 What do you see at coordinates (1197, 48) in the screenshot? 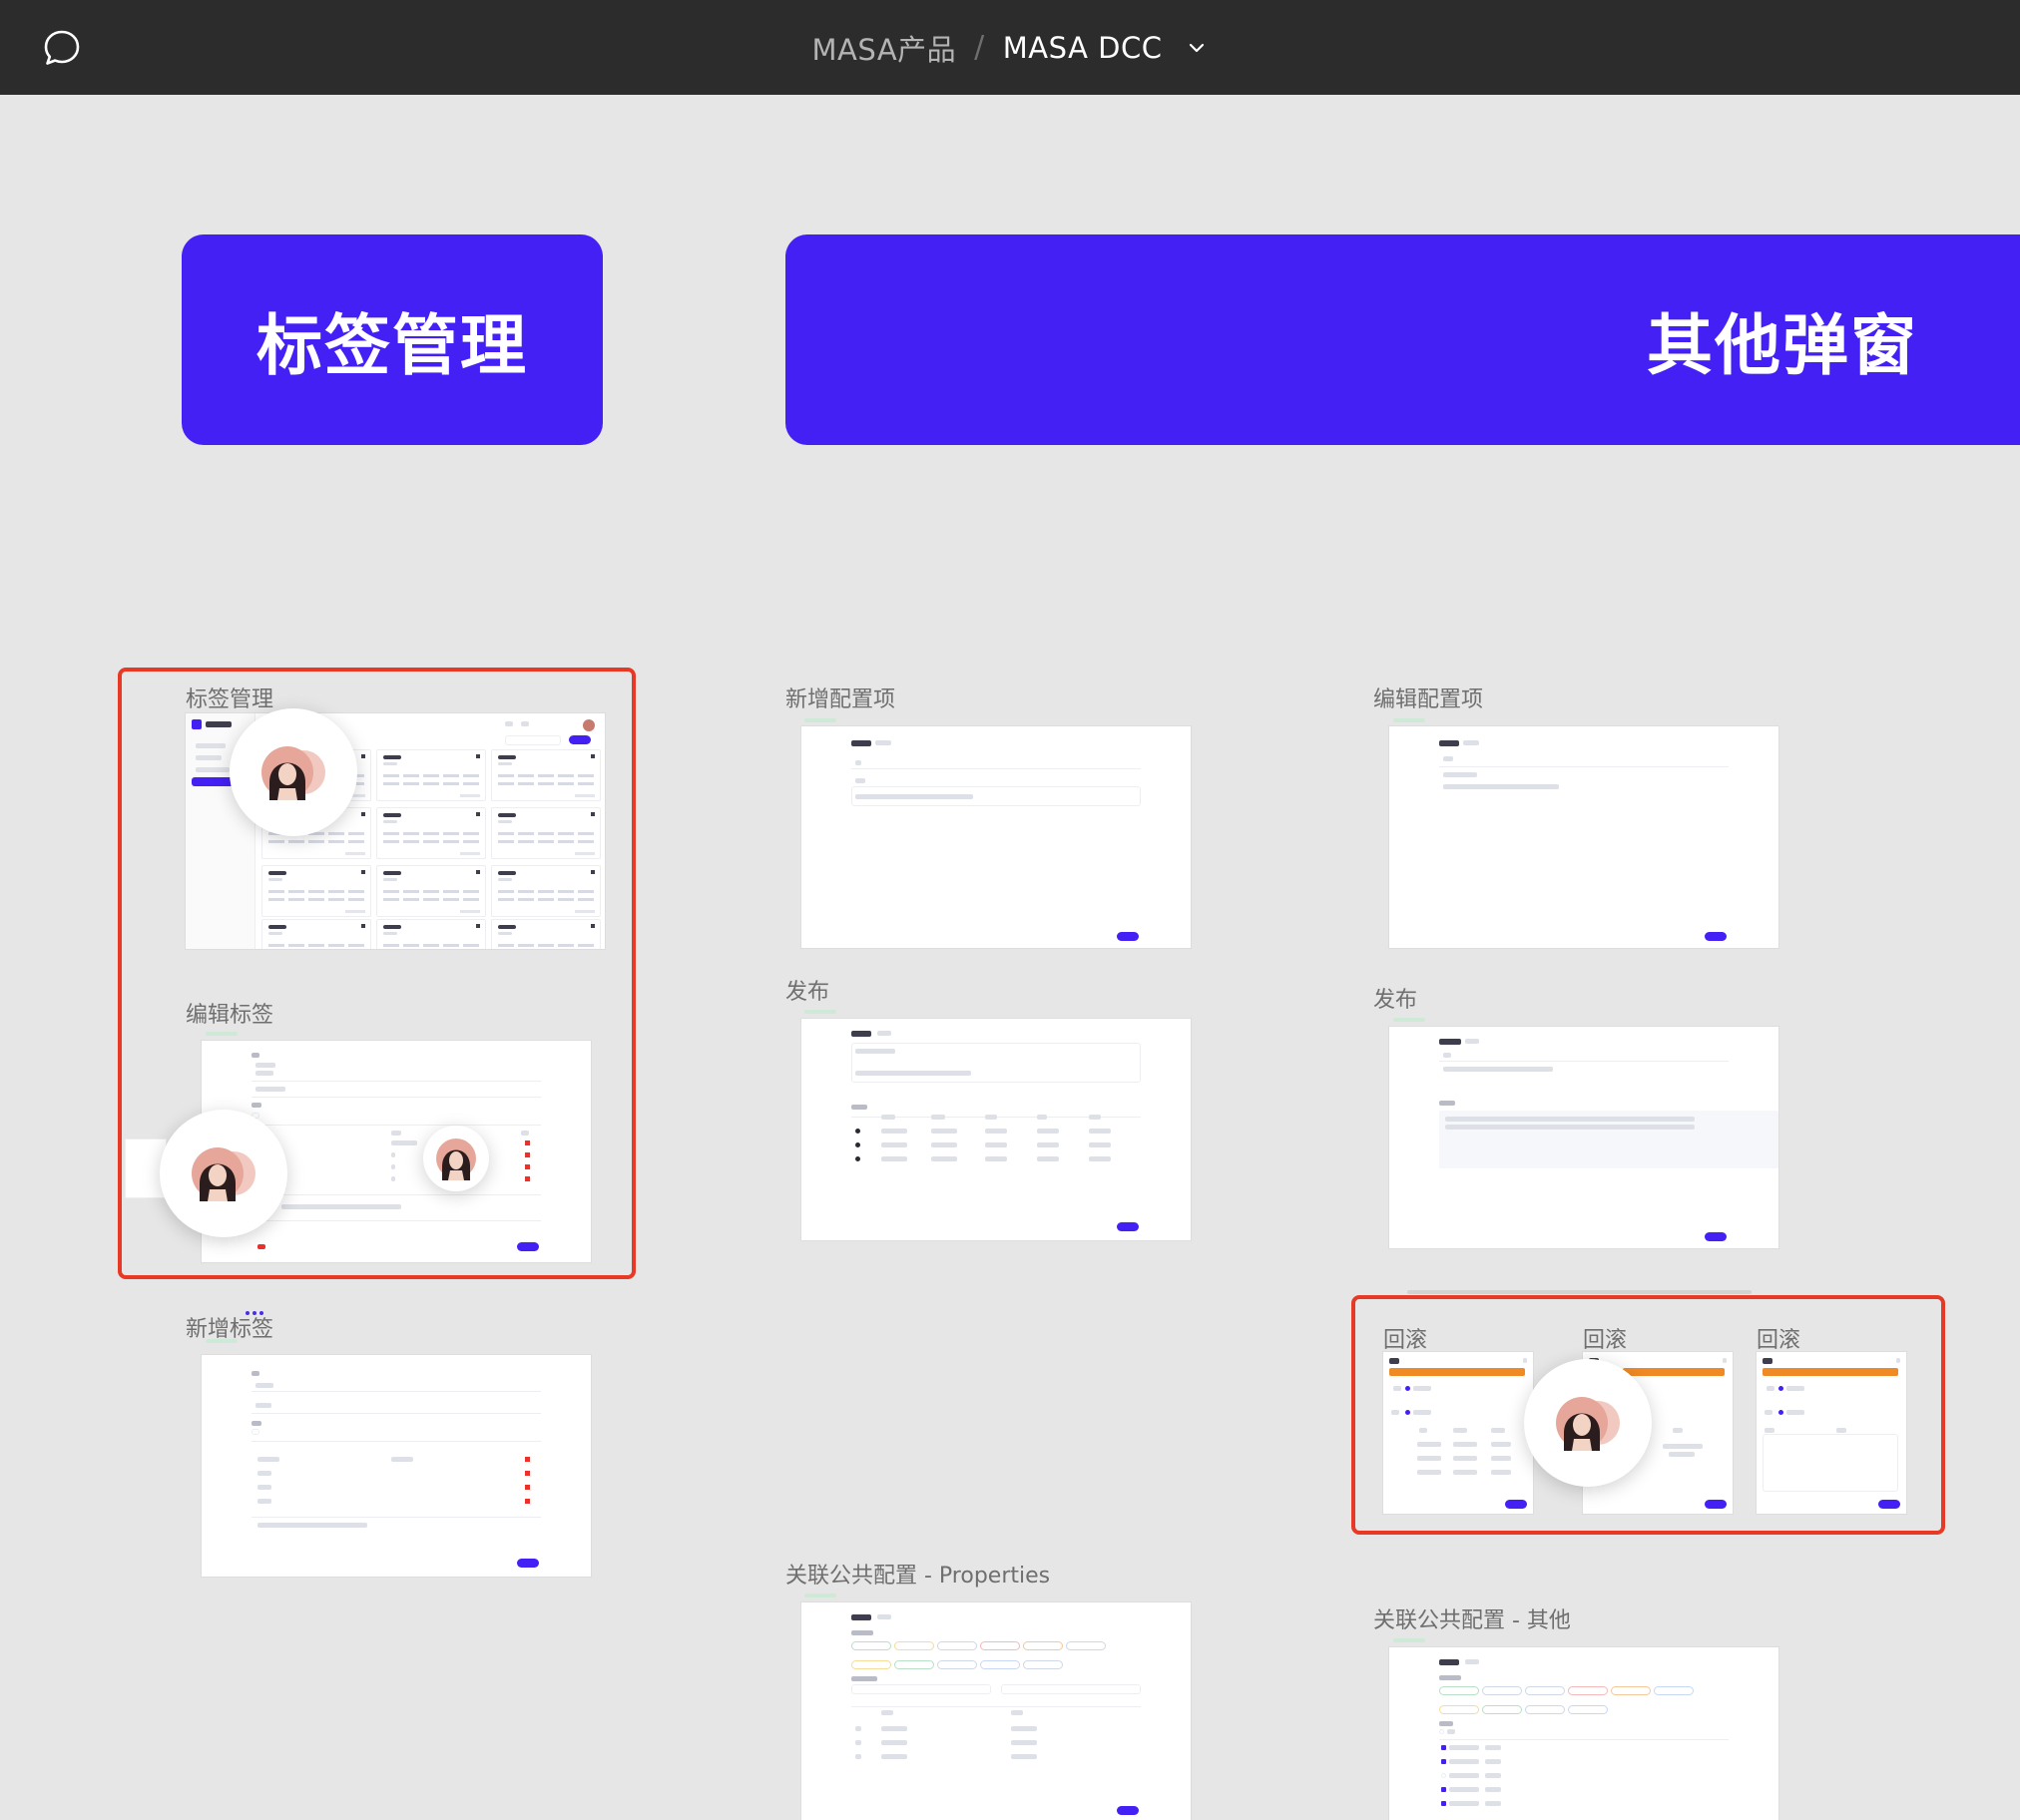
I see `chevron-down-icon` at bounding box center [1197, 48].